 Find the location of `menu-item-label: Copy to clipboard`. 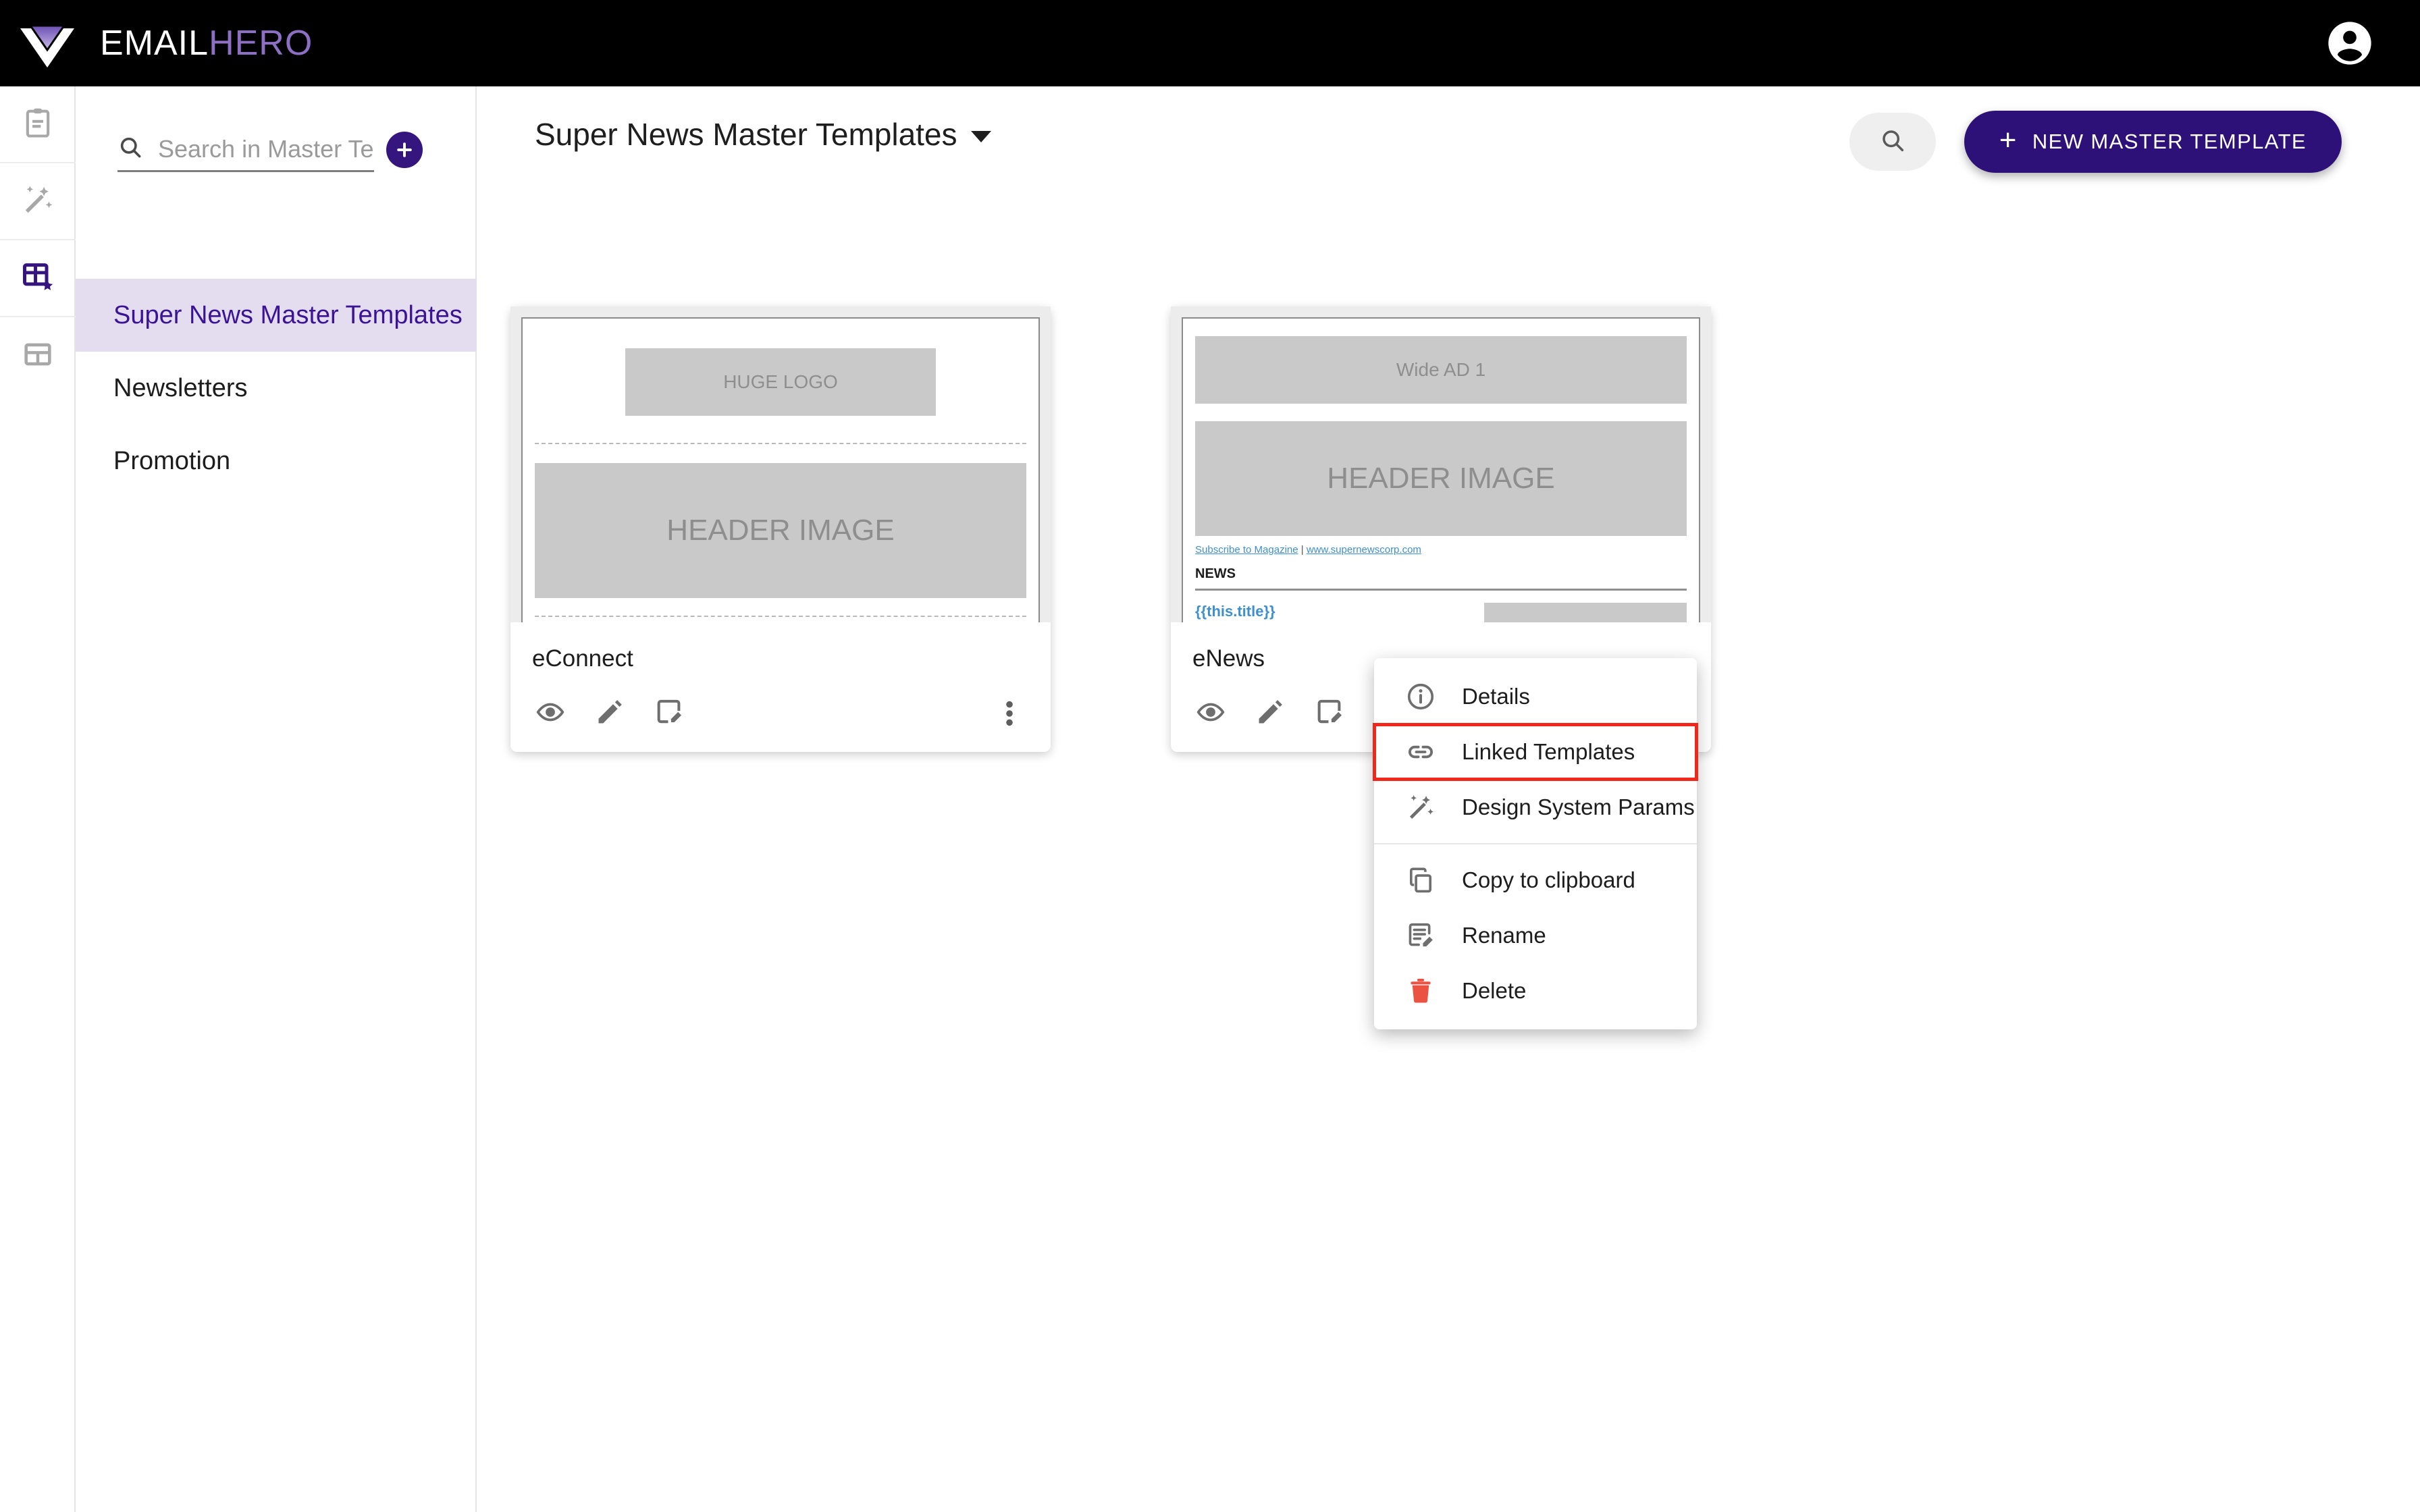

menu-item-label: Copy to clipboard is located at coordinates (1548, 879).